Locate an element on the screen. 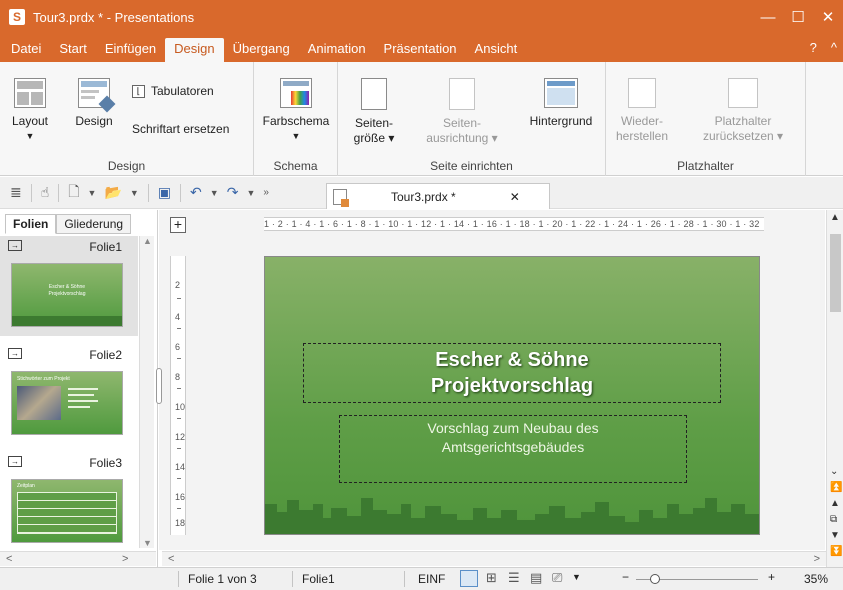 This screenshot has height=590, width=843. thumbnail-scrollbar: ▲ ▼ is located at coordinates (146, 392).